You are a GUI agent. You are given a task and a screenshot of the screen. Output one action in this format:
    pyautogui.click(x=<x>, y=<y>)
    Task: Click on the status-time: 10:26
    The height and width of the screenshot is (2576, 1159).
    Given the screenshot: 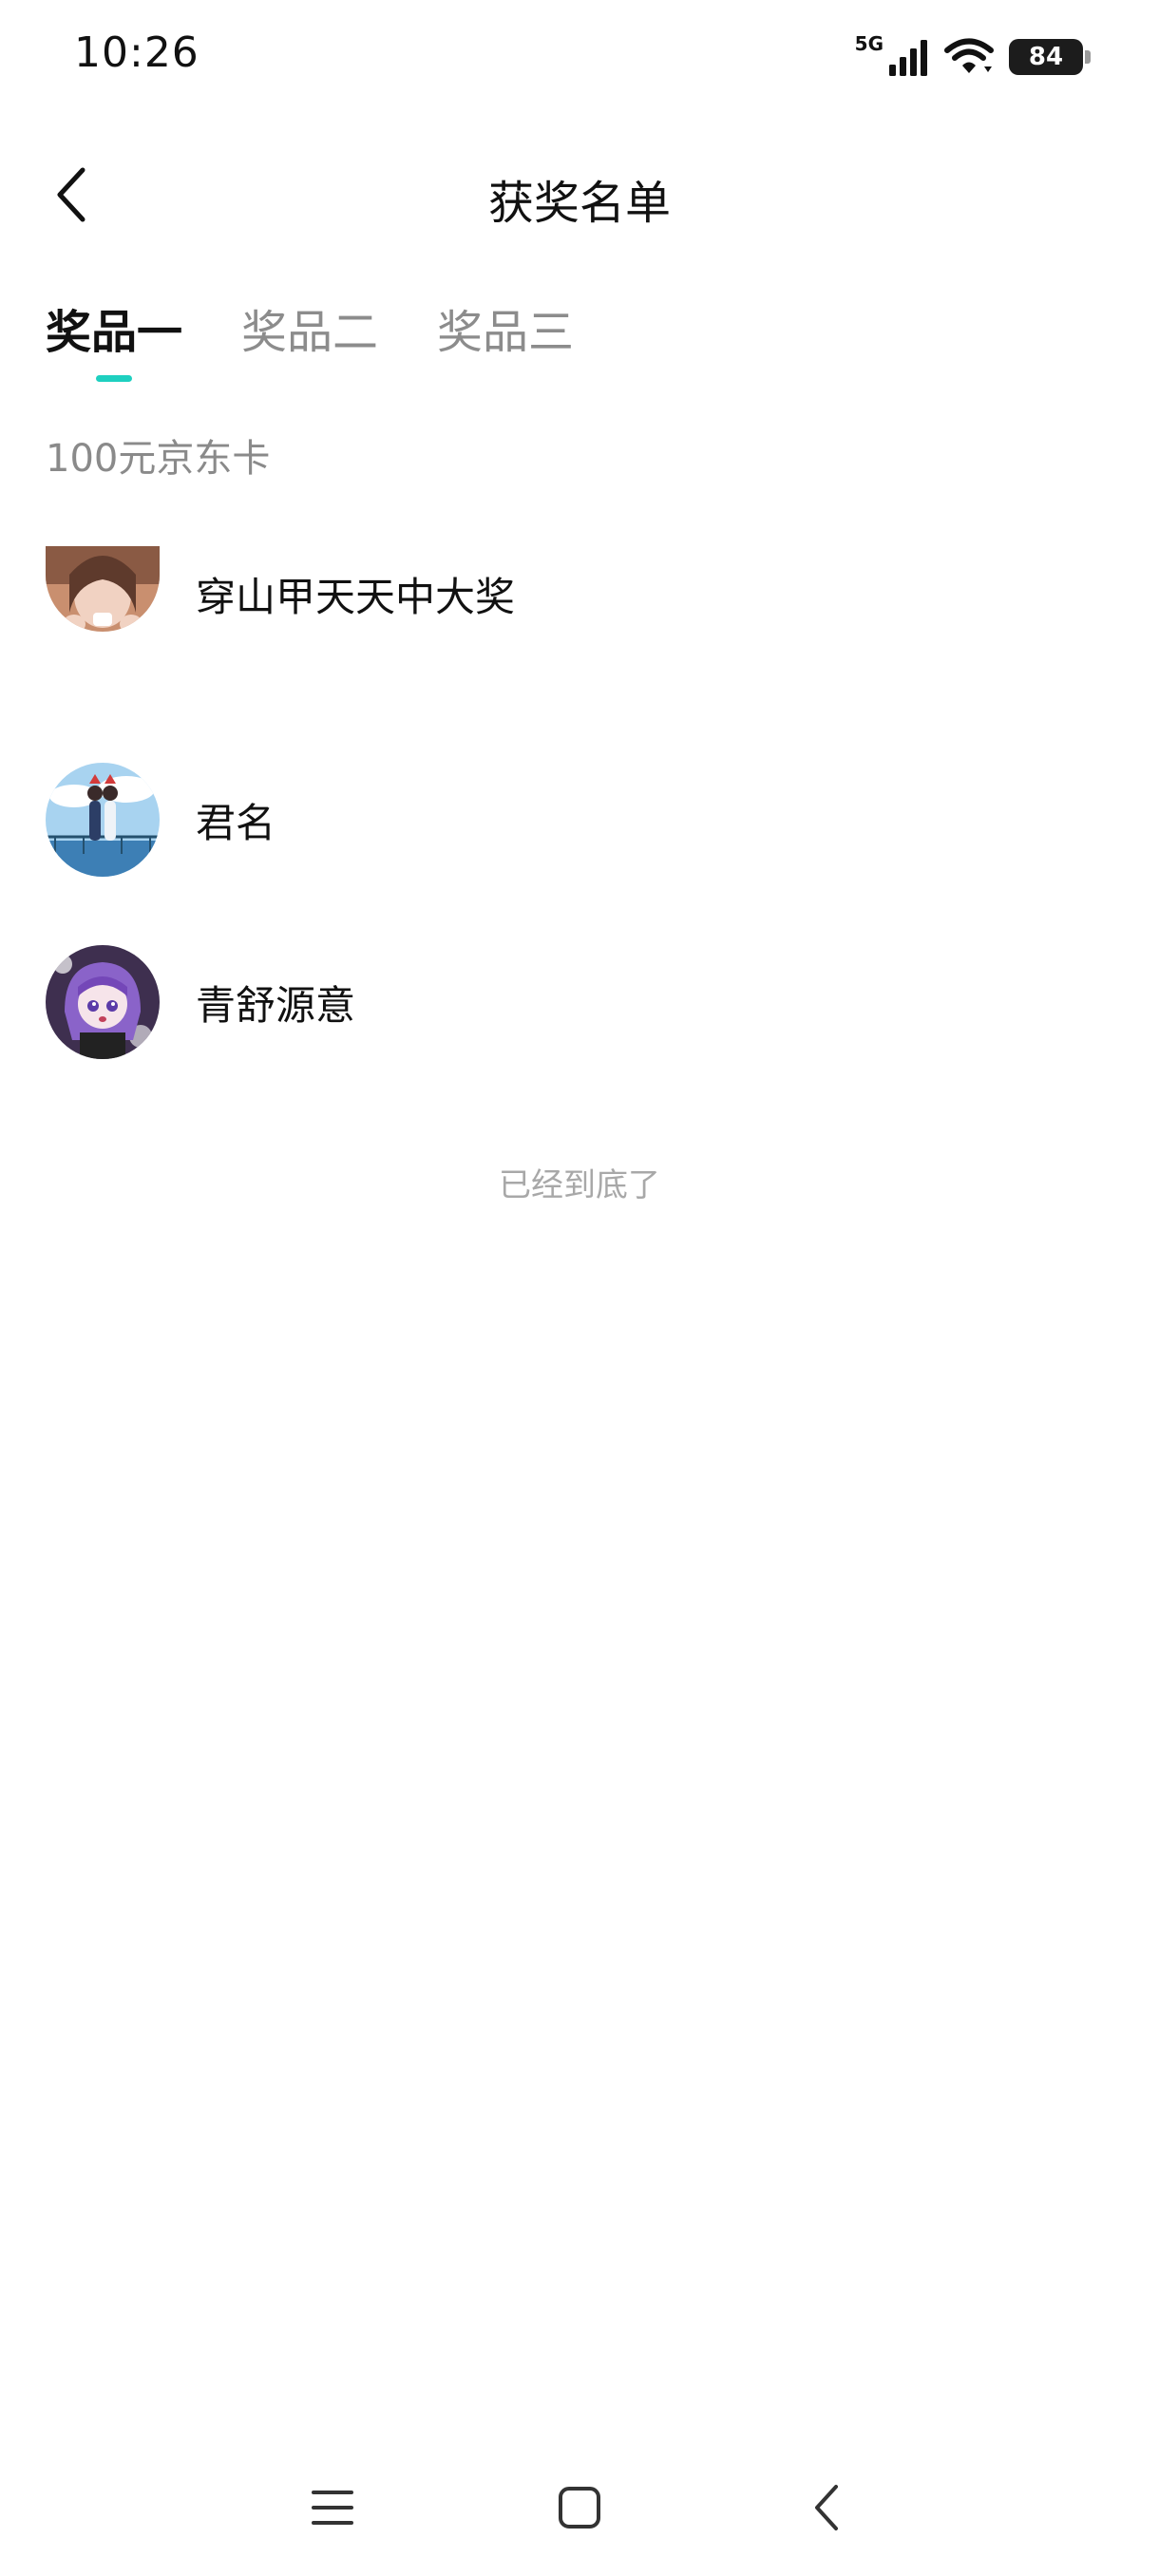 What is the action you would take?
    pyautogui.click(x=137, y=52)
    